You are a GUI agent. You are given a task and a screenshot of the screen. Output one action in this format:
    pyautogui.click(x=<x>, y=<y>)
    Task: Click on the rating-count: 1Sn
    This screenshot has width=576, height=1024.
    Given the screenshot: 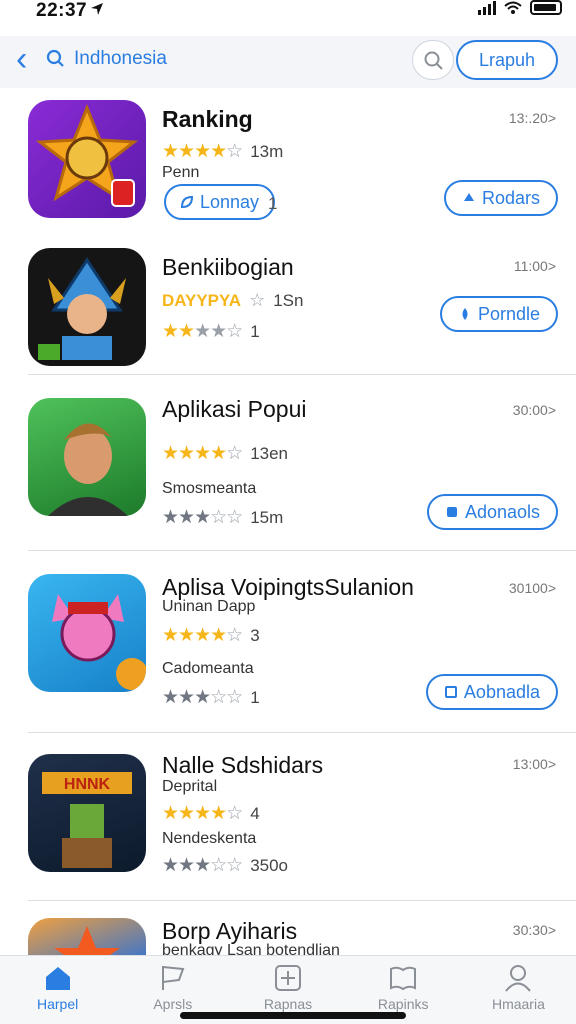 What is the action you would take?
    pyautogui.click(x=288, y=300)
    